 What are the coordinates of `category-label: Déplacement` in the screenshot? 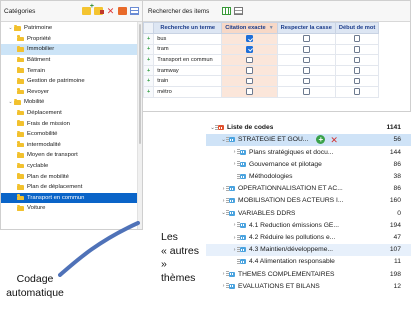 It's located at (44, 113).